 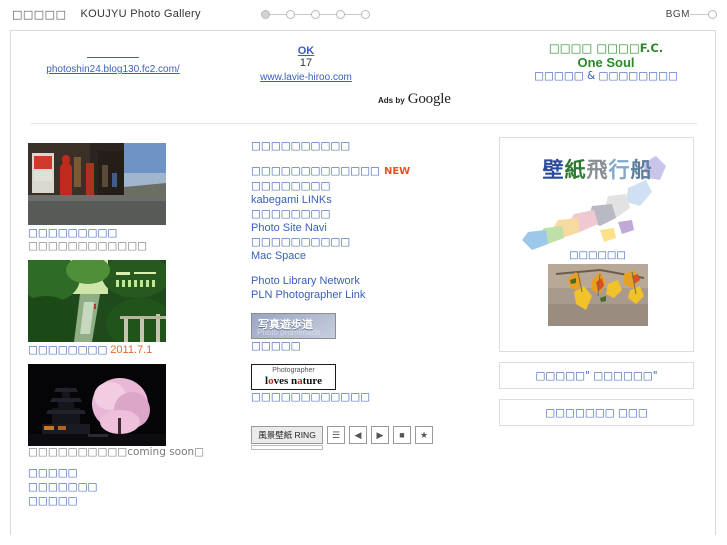 I want to click on photo-item-castle: □□□□□□□□□□coming soon□, so click(x=123, y=411).